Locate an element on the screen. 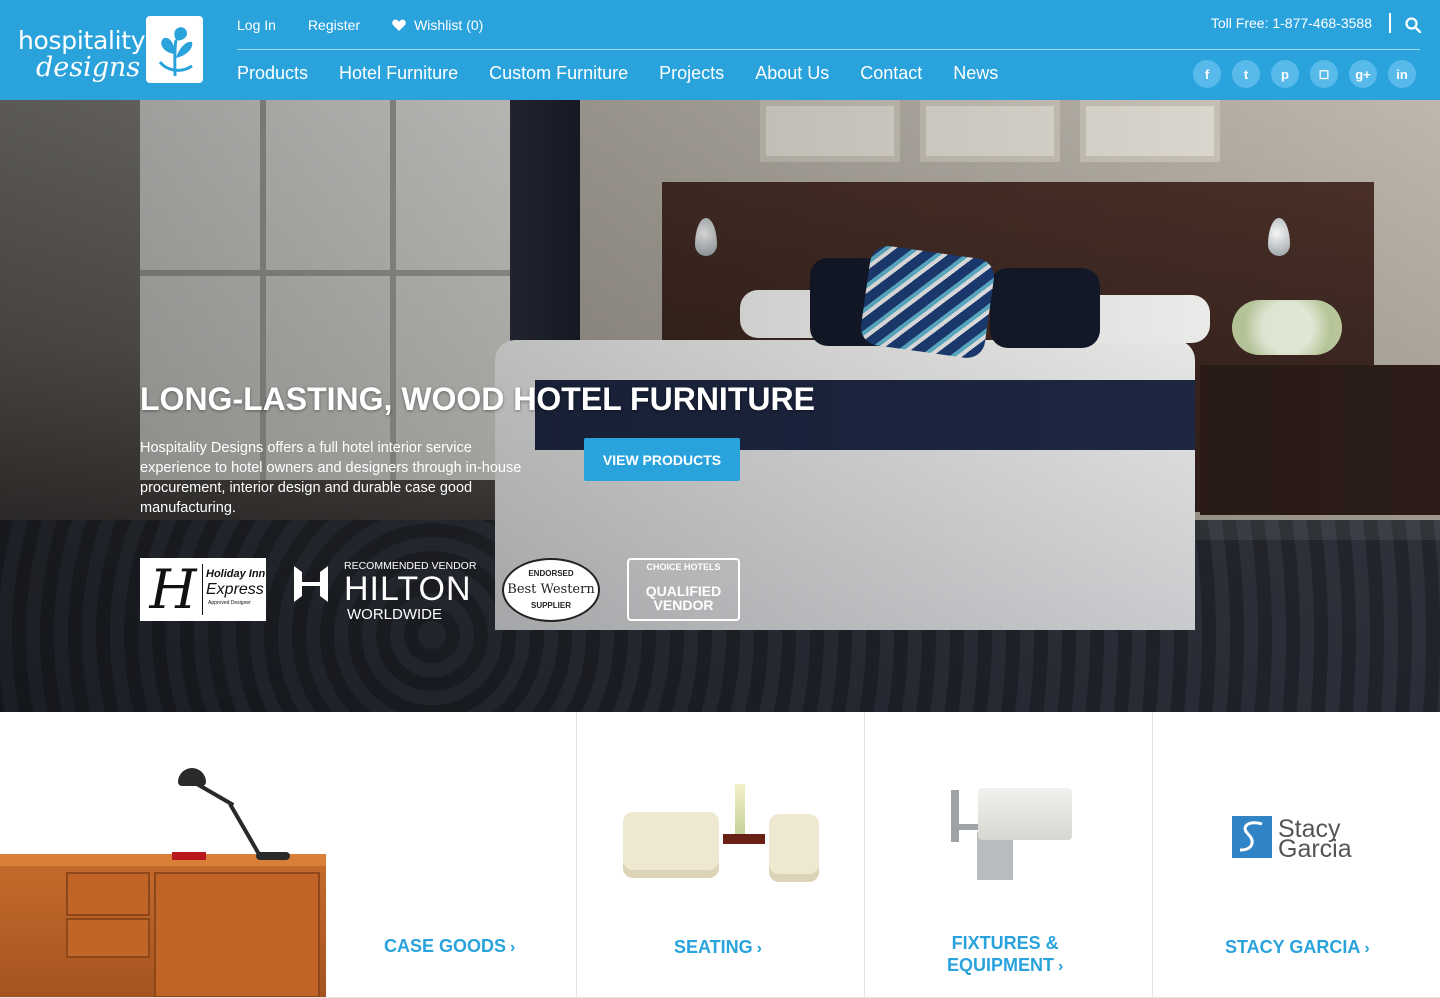 Image resolution: width=1440 pixels, height=998 pixels. nav-hotel-furniture: Hotel Furniture is located at coordinates (398, 73).